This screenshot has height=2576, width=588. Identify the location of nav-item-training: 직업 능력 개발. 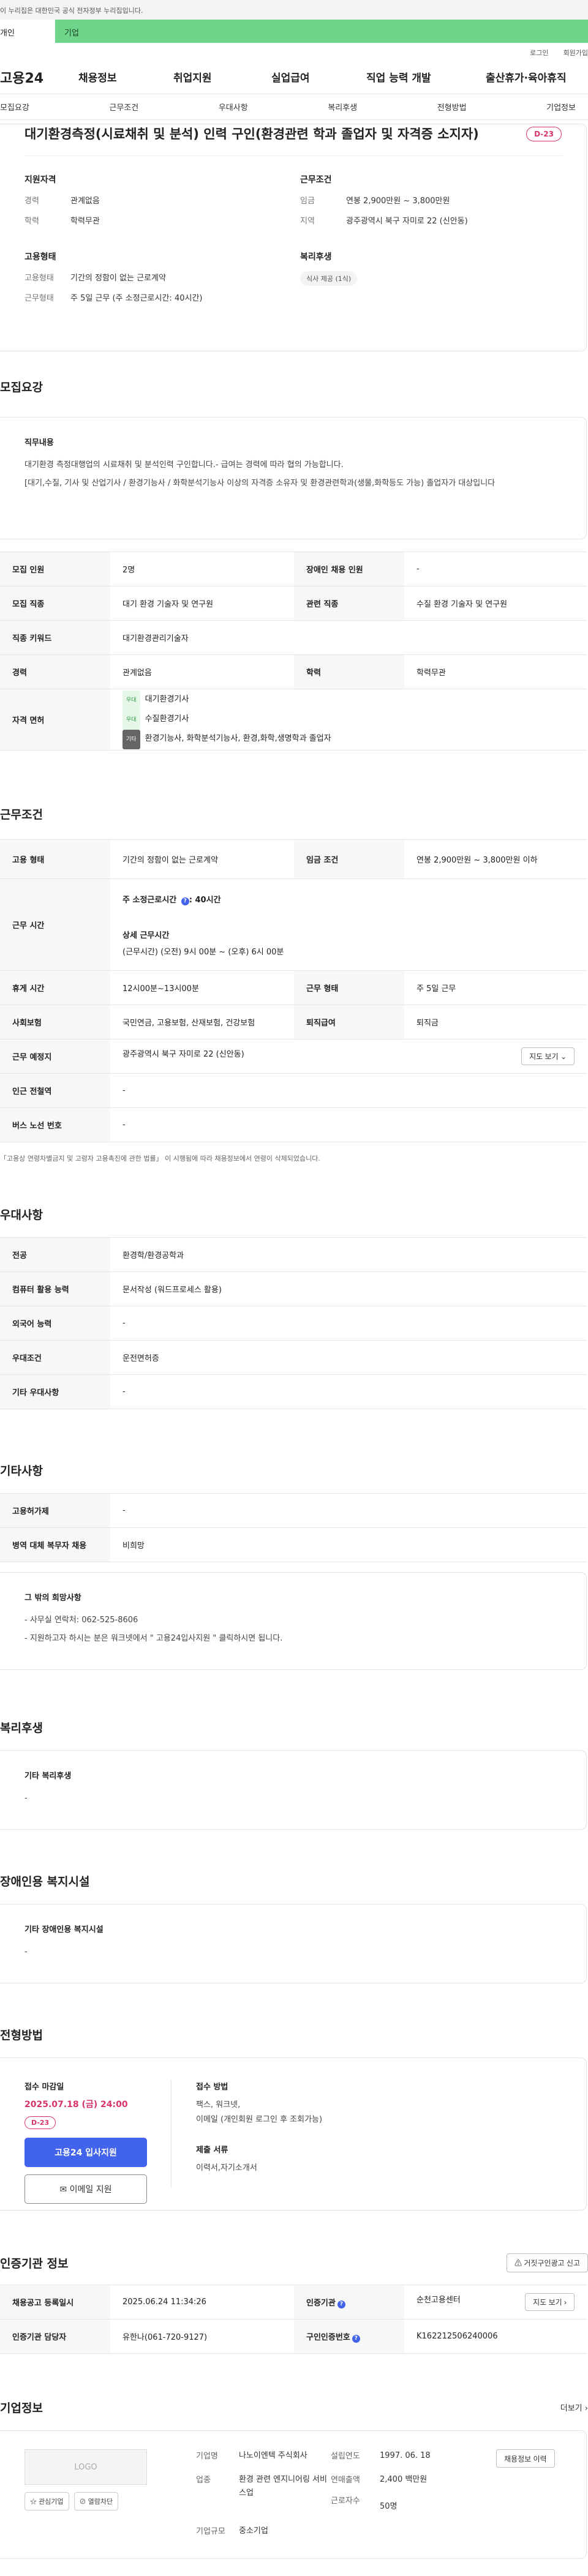
(426, 77).